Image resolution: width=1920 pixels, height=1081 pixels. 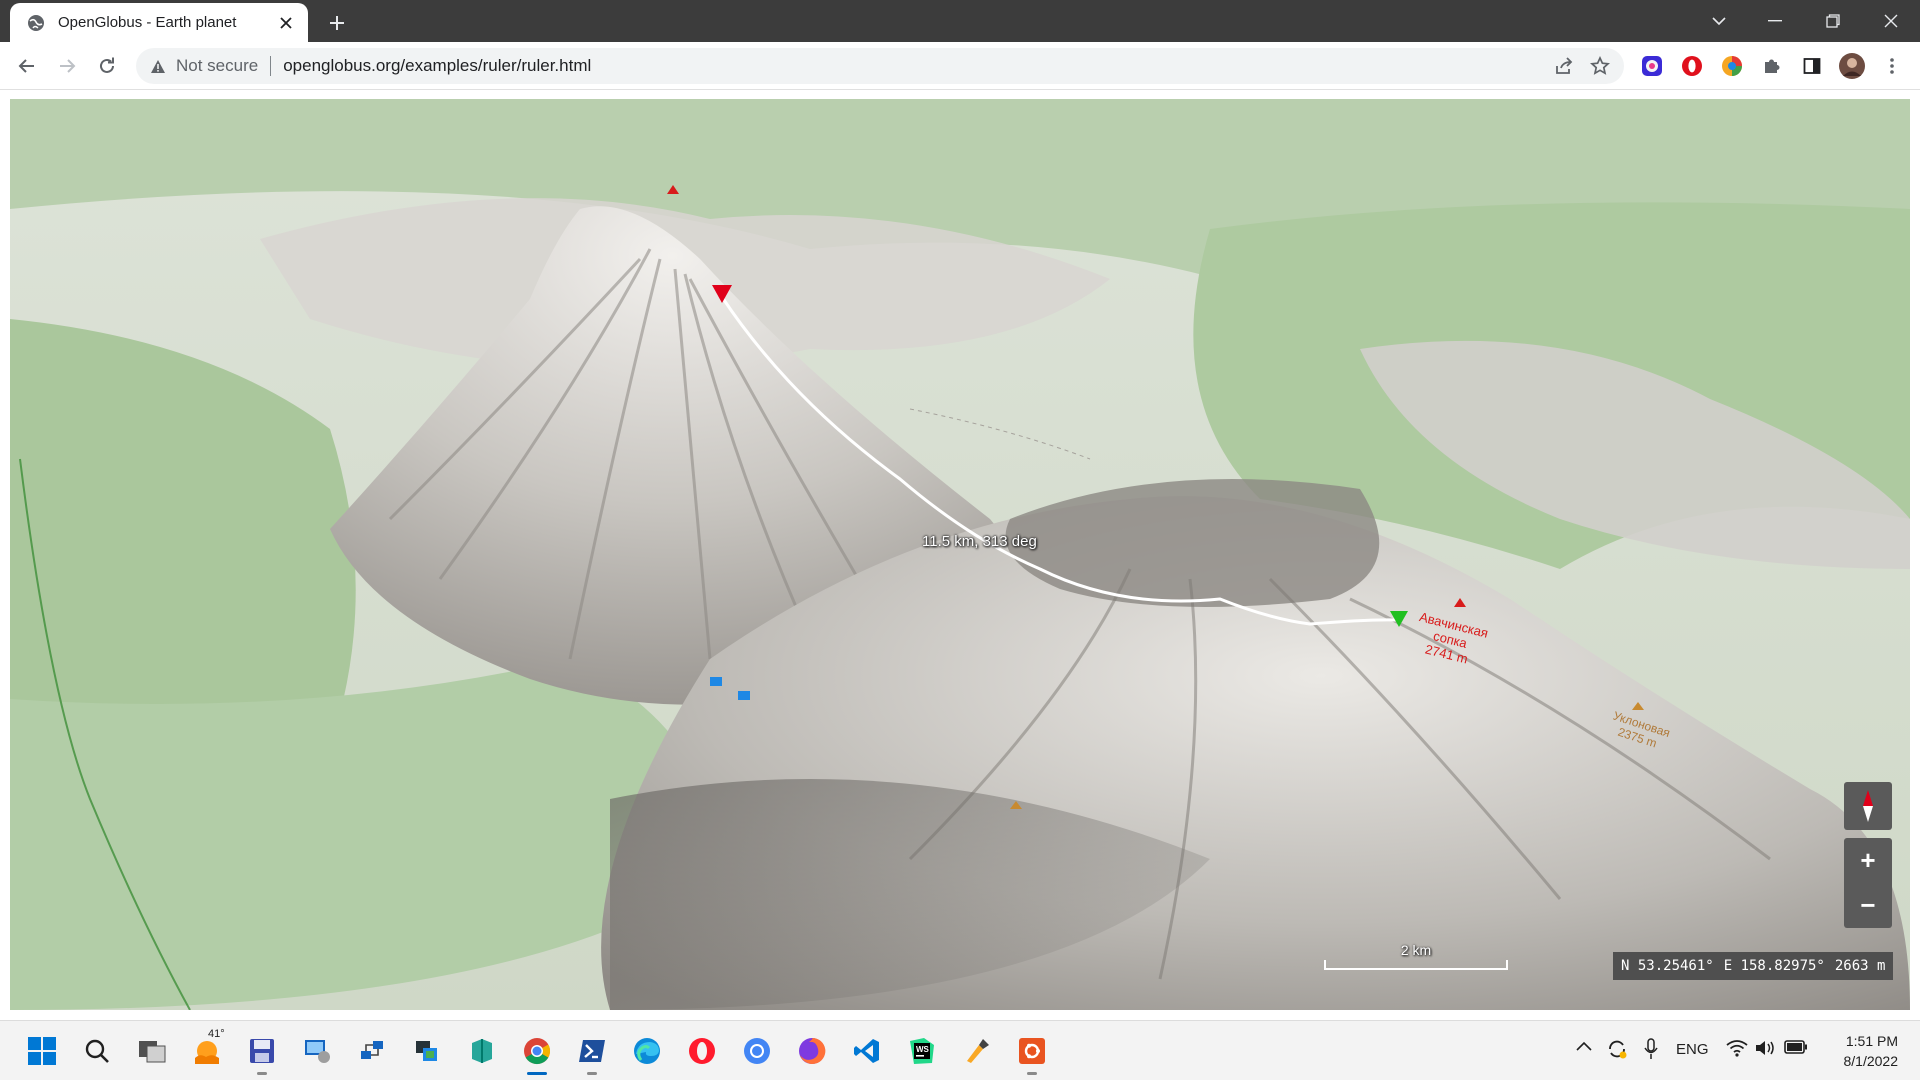 I want to click on save-disk-icon, so click(x=262, y=1053).